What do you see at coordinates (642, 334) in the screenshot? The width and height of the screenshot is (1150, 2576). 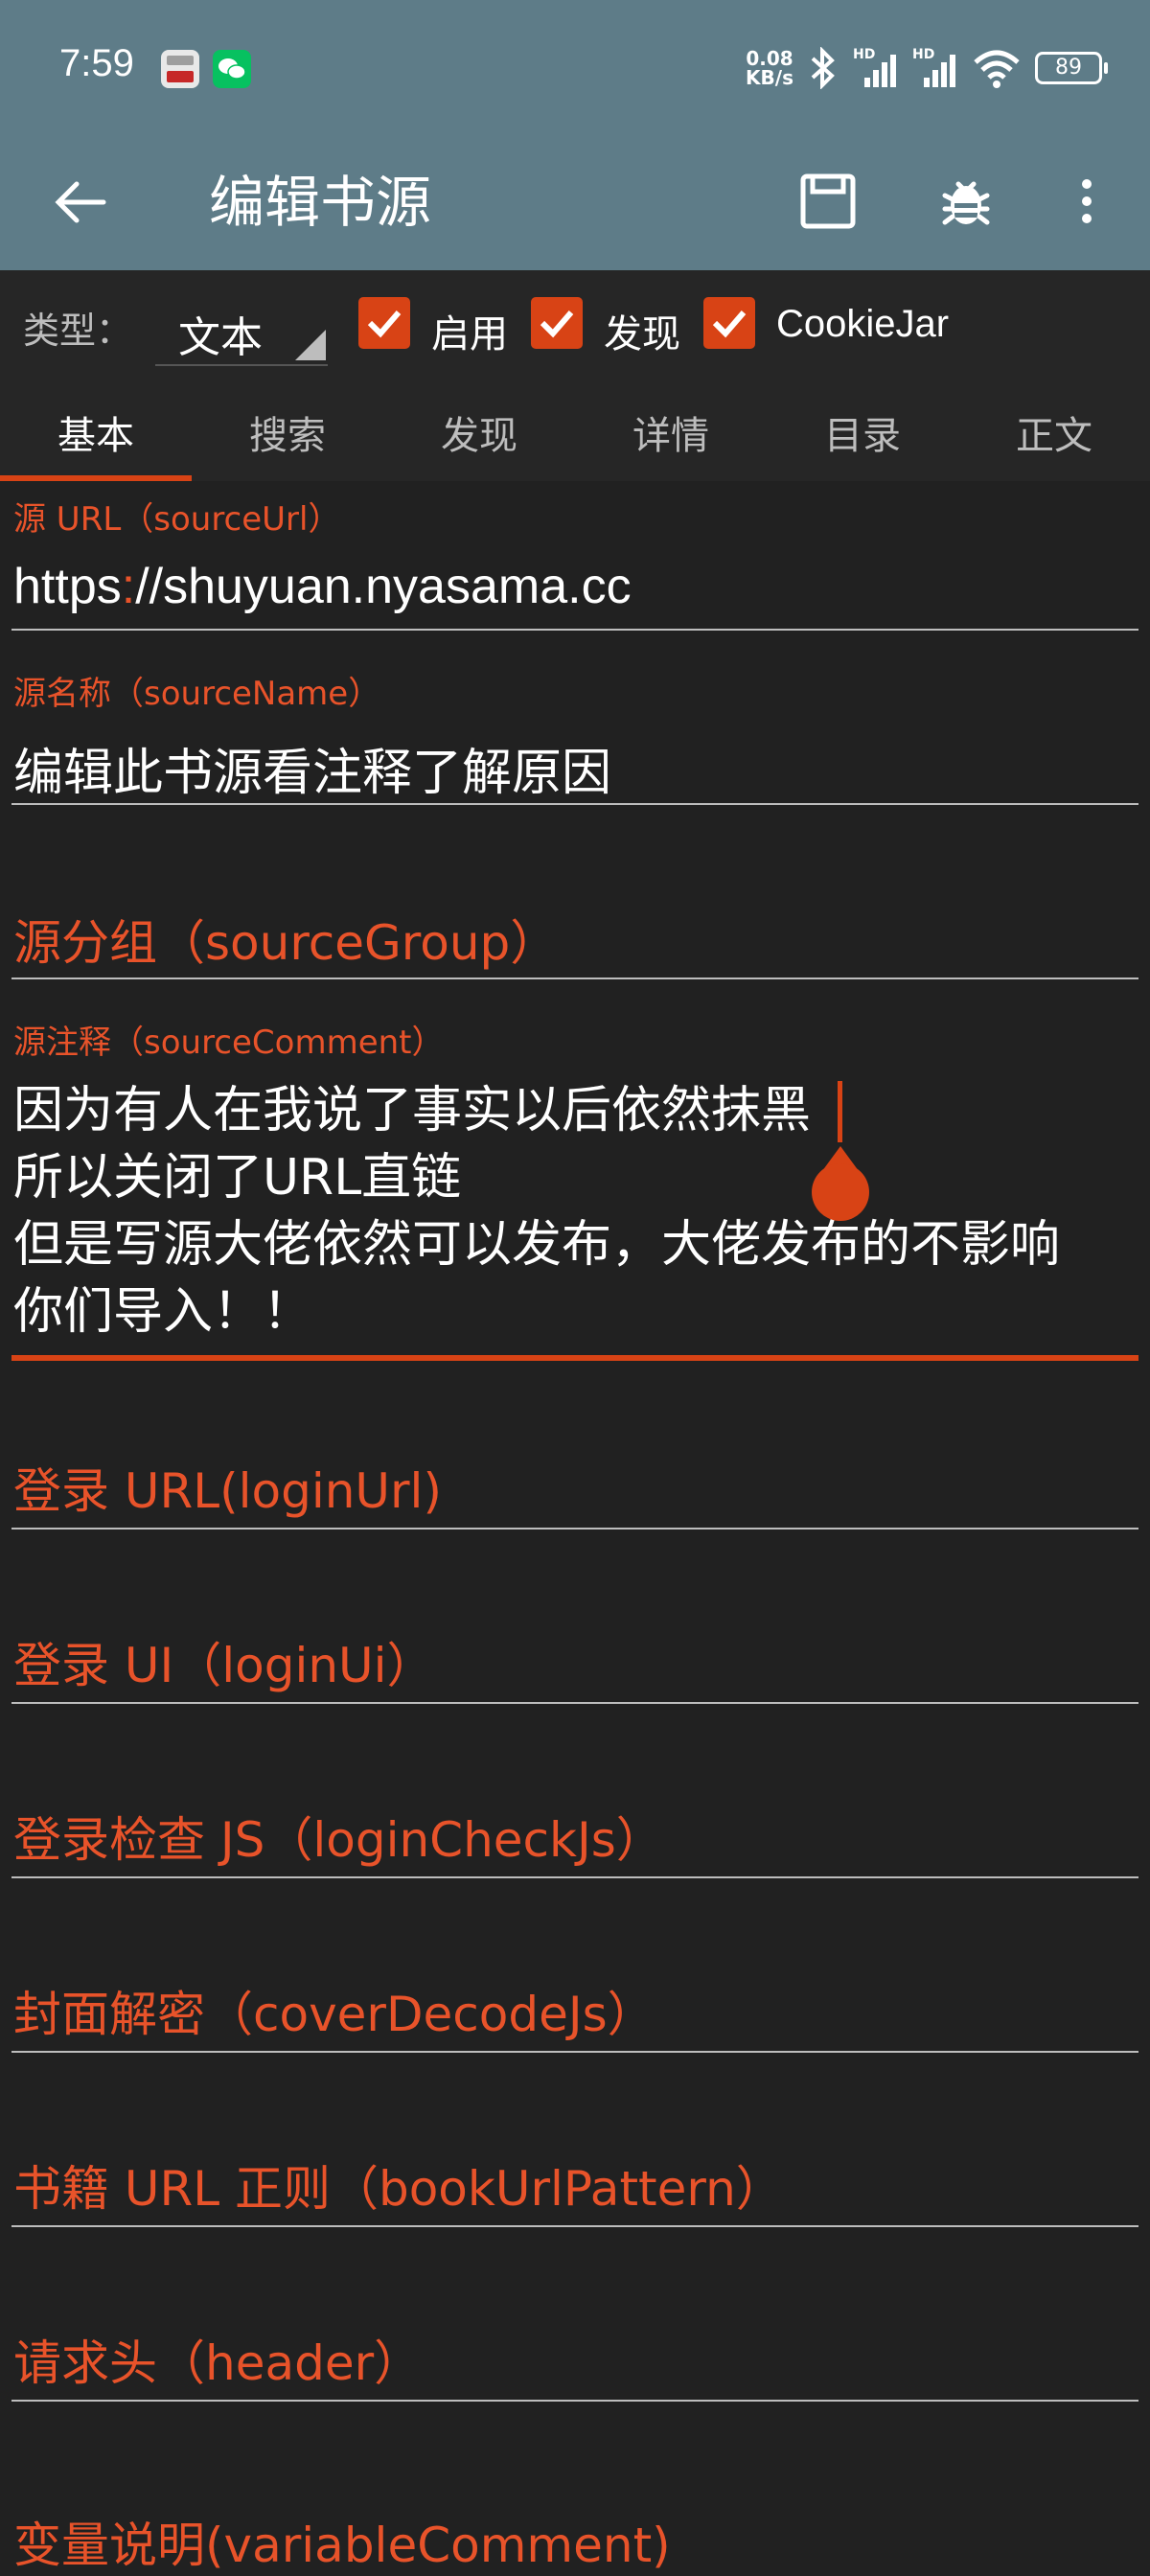 I see `discover-label: 发现` at bounding box center [642, 334].